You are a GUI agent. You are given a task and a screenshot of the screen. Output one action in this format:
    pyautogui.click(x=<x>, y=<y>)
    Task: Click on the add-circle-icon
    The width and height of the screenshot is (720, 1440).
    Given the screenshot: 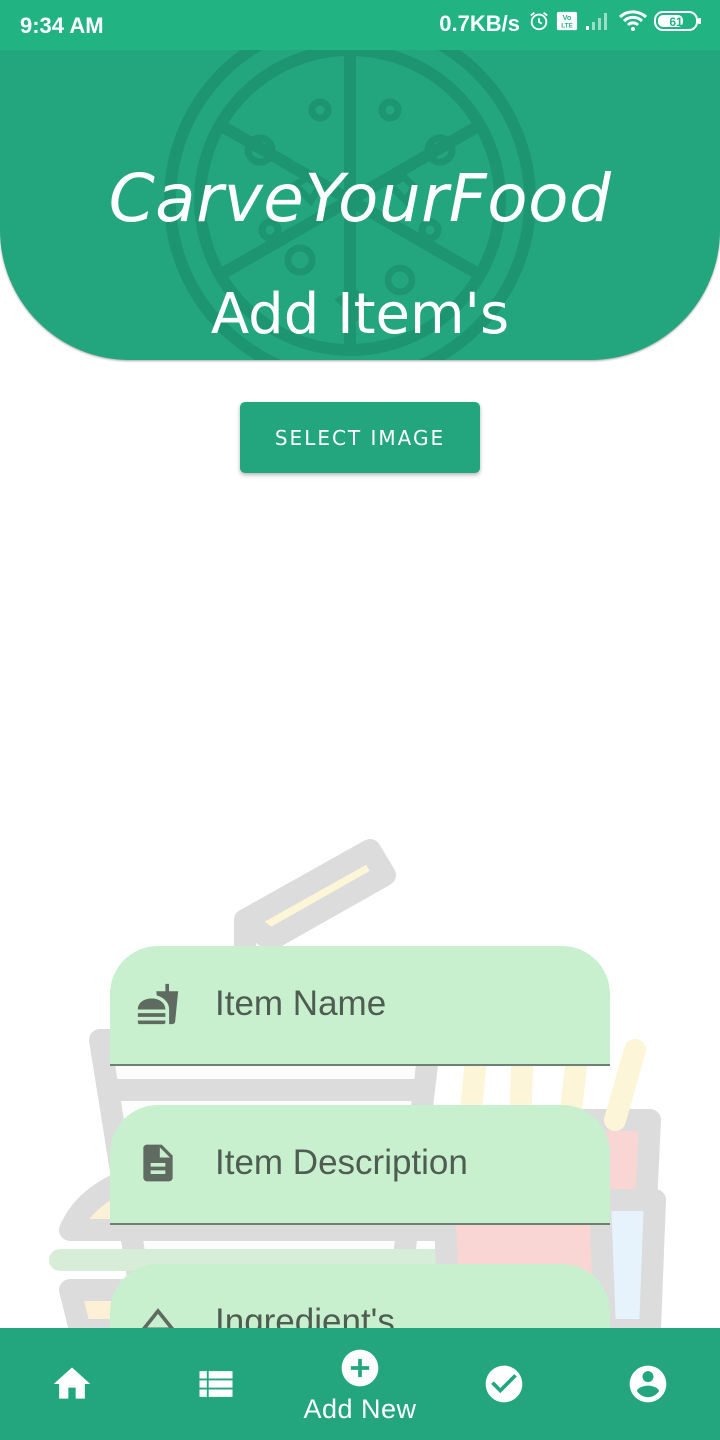 What is the action you would take?
    pyautogui.click(x=360, y=1368)
    